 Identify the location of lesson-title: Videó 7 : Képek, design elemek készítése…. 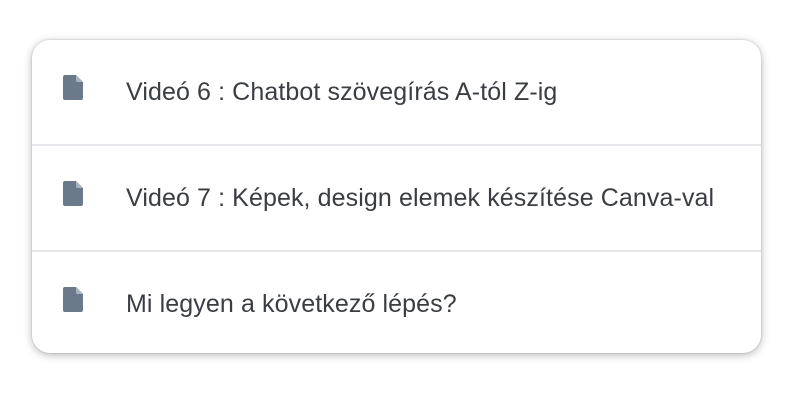
(420, 197).